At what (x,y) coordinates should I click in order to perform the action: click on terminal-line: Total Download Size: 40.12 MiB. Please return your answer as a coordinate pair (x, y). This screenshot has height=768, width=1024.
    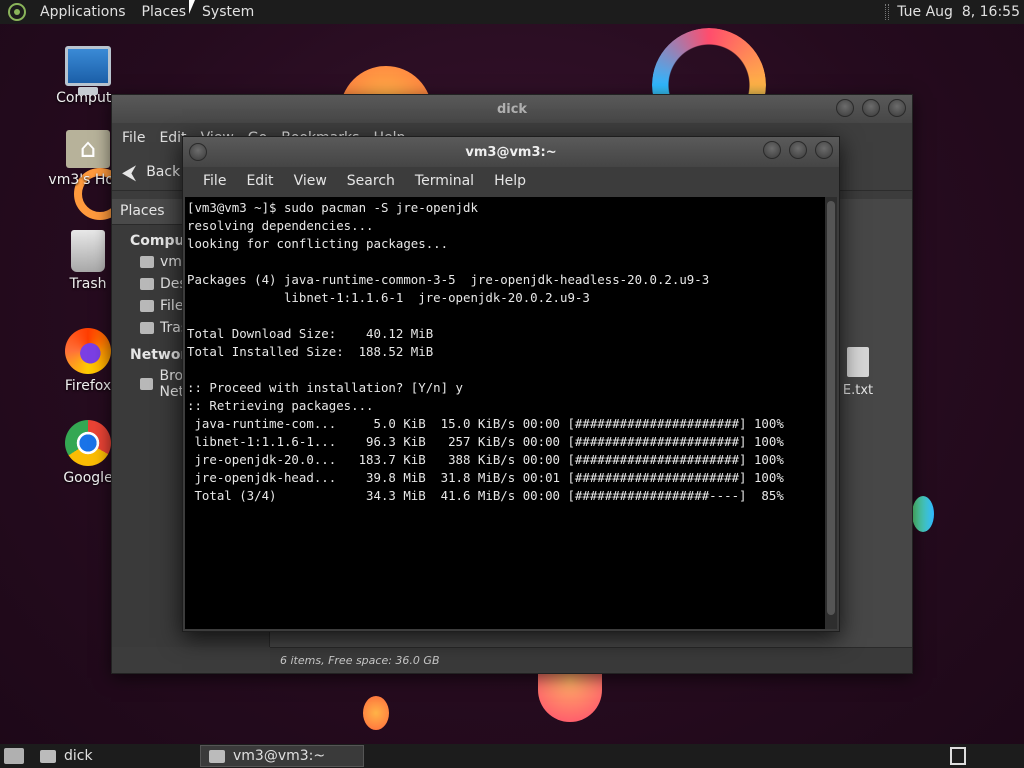
    Looking at the image, I should click on (310, 333).